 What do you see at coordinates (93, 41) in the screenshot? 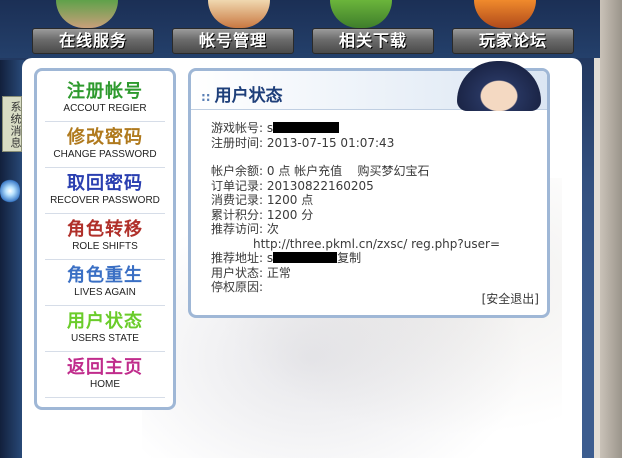
I see `nav-online-service: 在线服务` at bounding box center [93, 41].